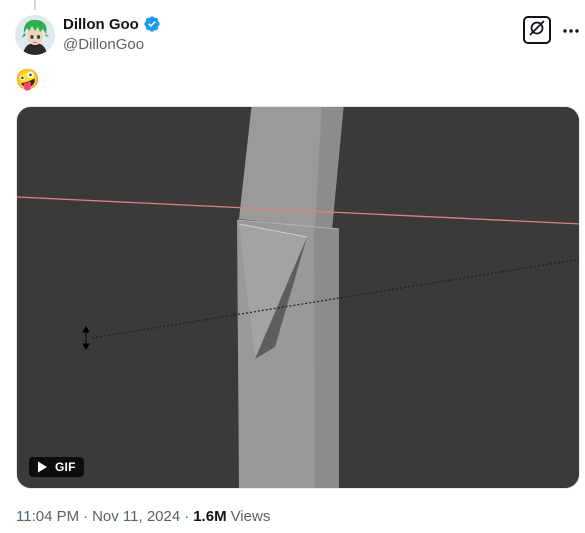 The image size is (585, 533). I want to click on tweet-date: Nov 11, 2024, so click(136, 516).